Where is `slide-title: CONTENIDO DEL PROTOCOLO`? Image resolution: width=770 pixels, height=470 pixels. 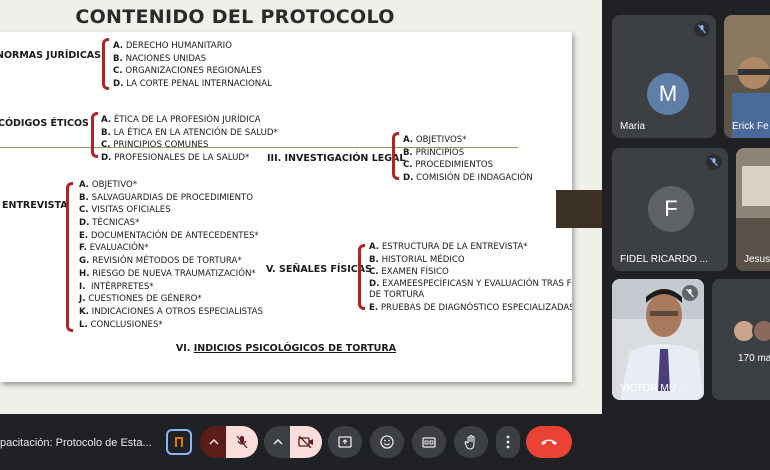
slide-title: CONTENIDO DEL PROTOCOLO is located at coordinates (235, 17).